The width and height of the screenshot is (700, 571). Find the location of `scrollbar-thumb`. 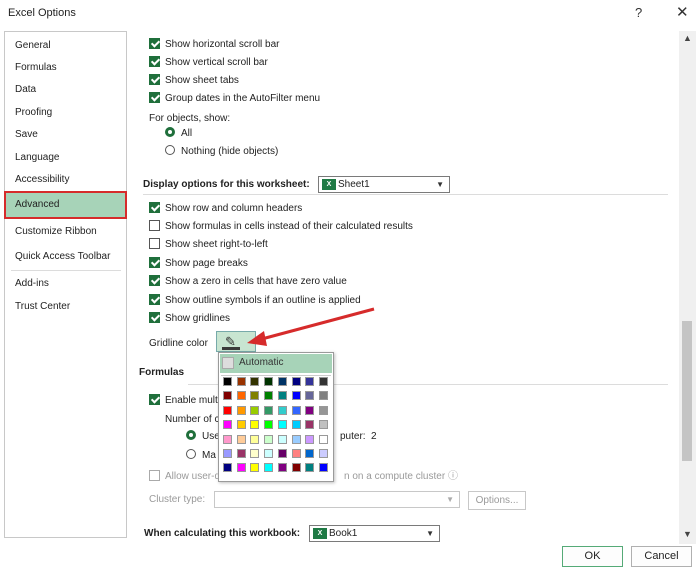

scrollbar-thumb is located at coordinates (687, 391).